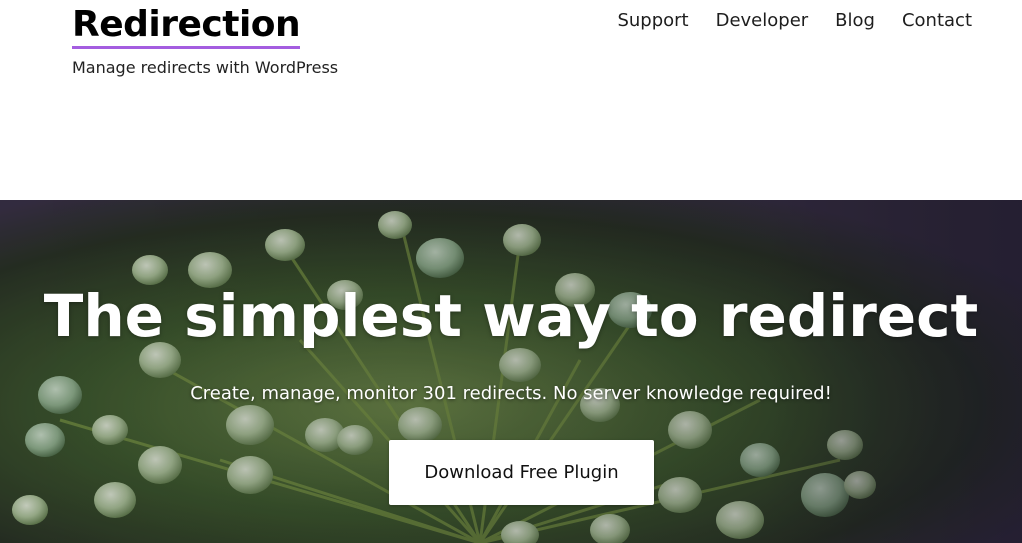 The width and height of the screenshot is (1022, 543). Describe the element at coordinates (855, 21) in the screenshot. I see `nav-item-blog: Blog` at that location.